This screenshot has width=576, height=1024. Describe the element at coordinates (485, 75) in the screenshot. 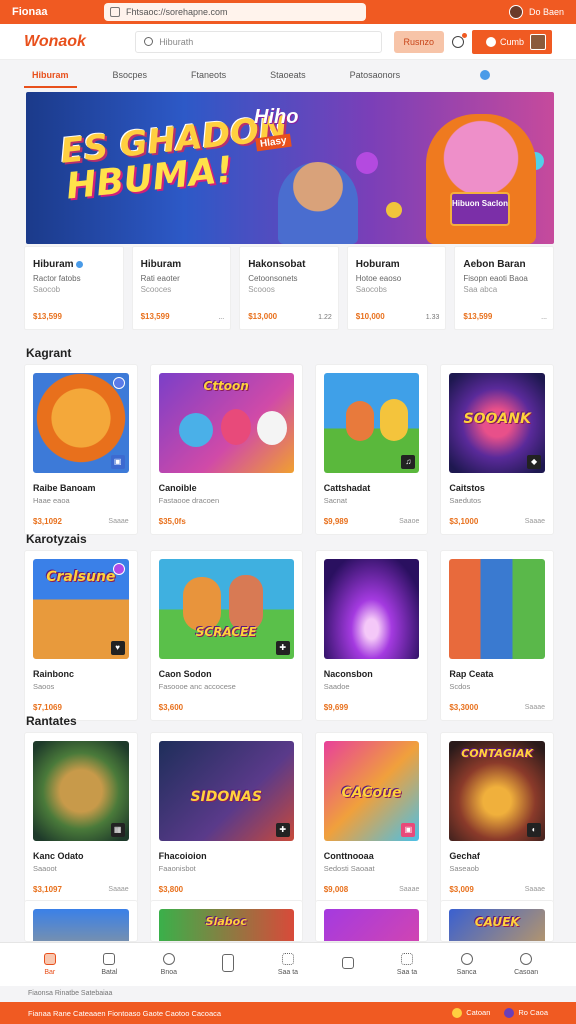

I see `info-dot-icon` at that location.